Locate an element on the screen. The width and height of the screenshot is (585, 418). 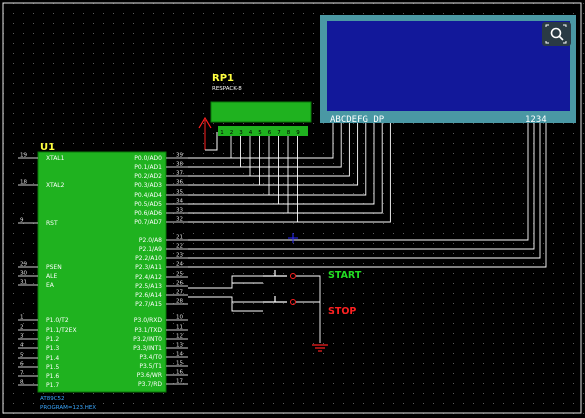
u1-pin-number: 18 is located at coordinates (23, 183).